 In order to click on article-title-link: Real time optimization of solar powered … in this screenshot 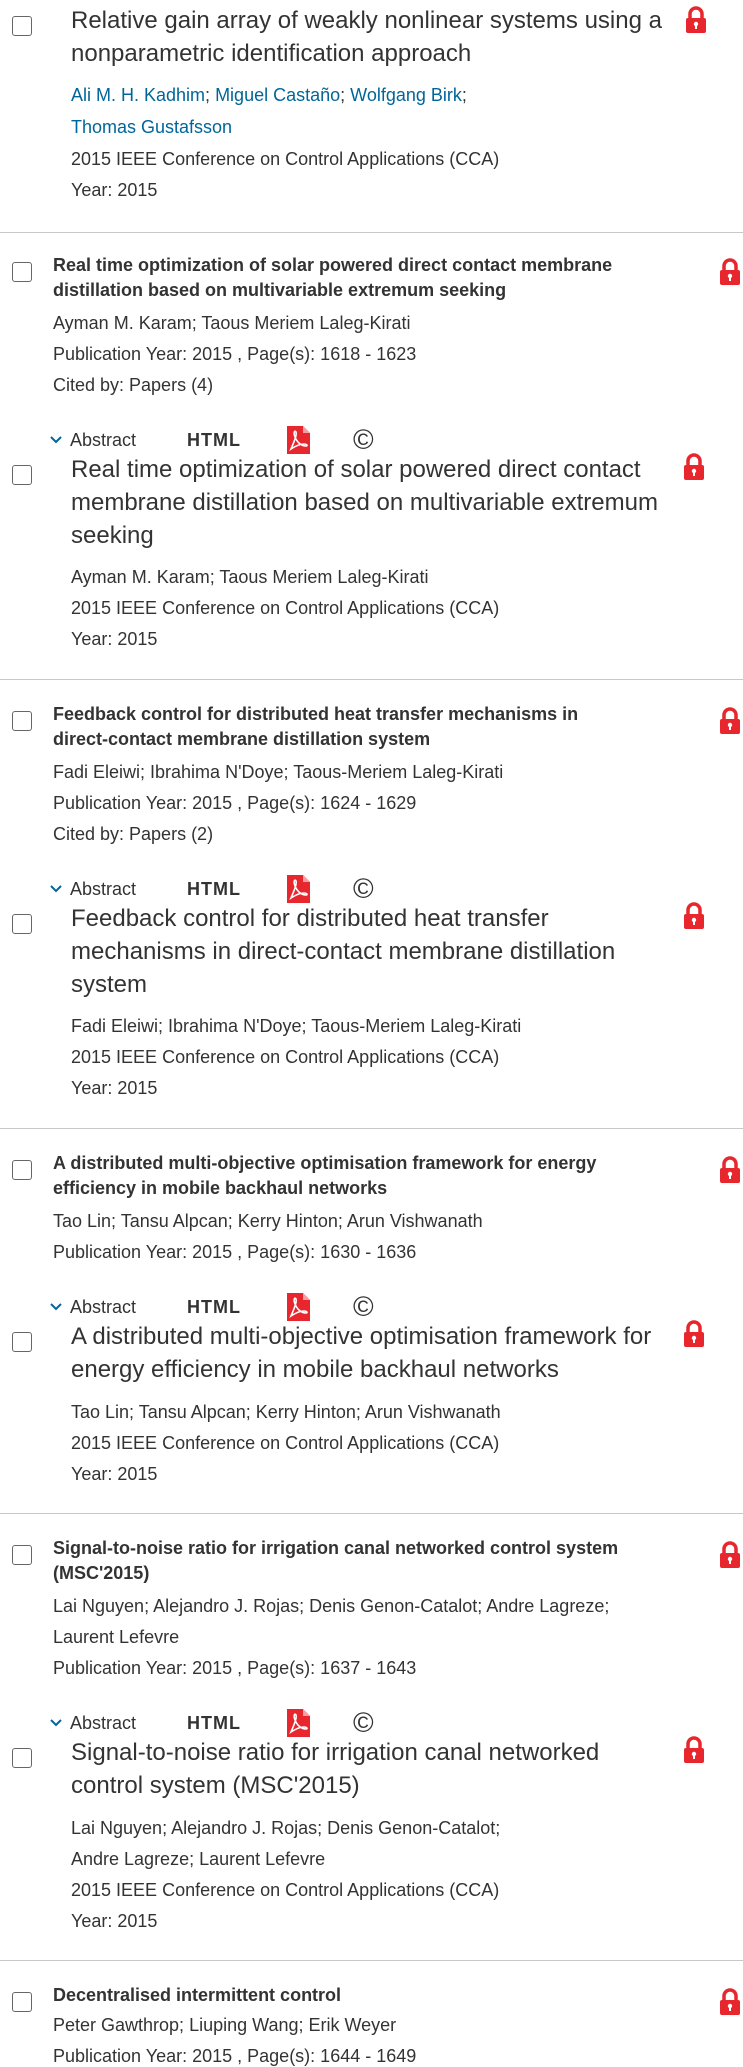, I will do `click(373, 278)`.